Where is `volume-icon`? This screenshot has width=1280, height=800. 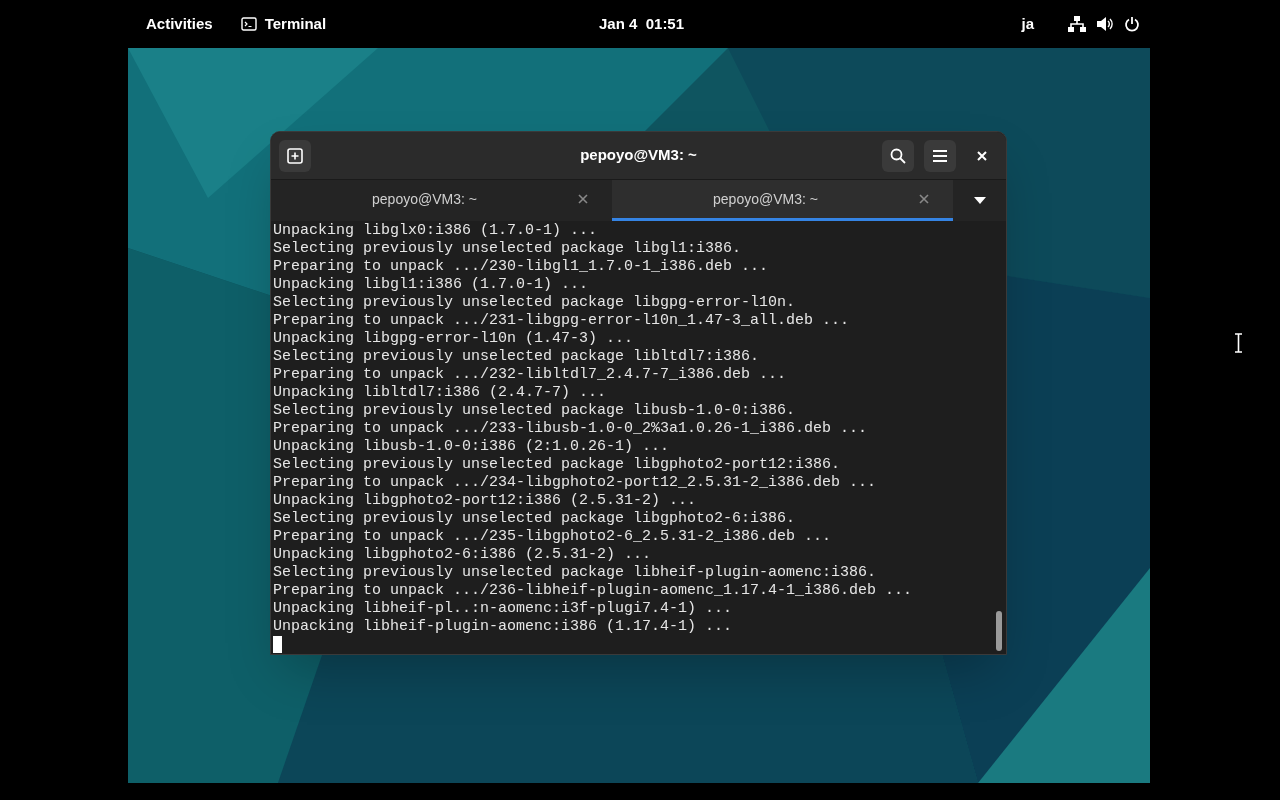 volume-icon is located at coordinates (1105, 24).